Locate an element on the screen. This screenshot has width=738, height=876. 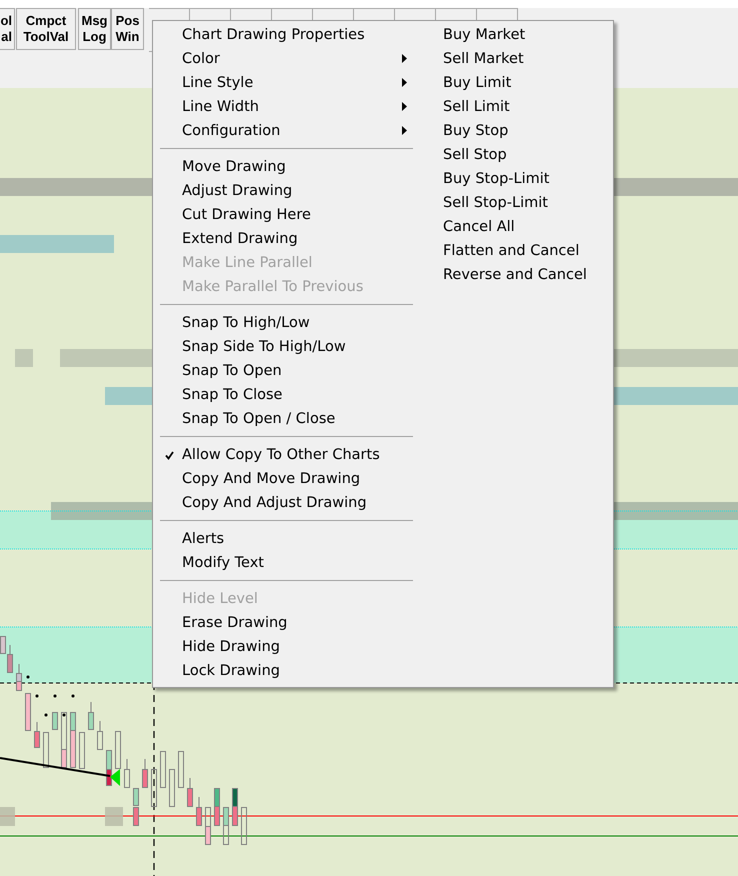
menu-item: Adjust Drawing is located at coordinates (291, 191).